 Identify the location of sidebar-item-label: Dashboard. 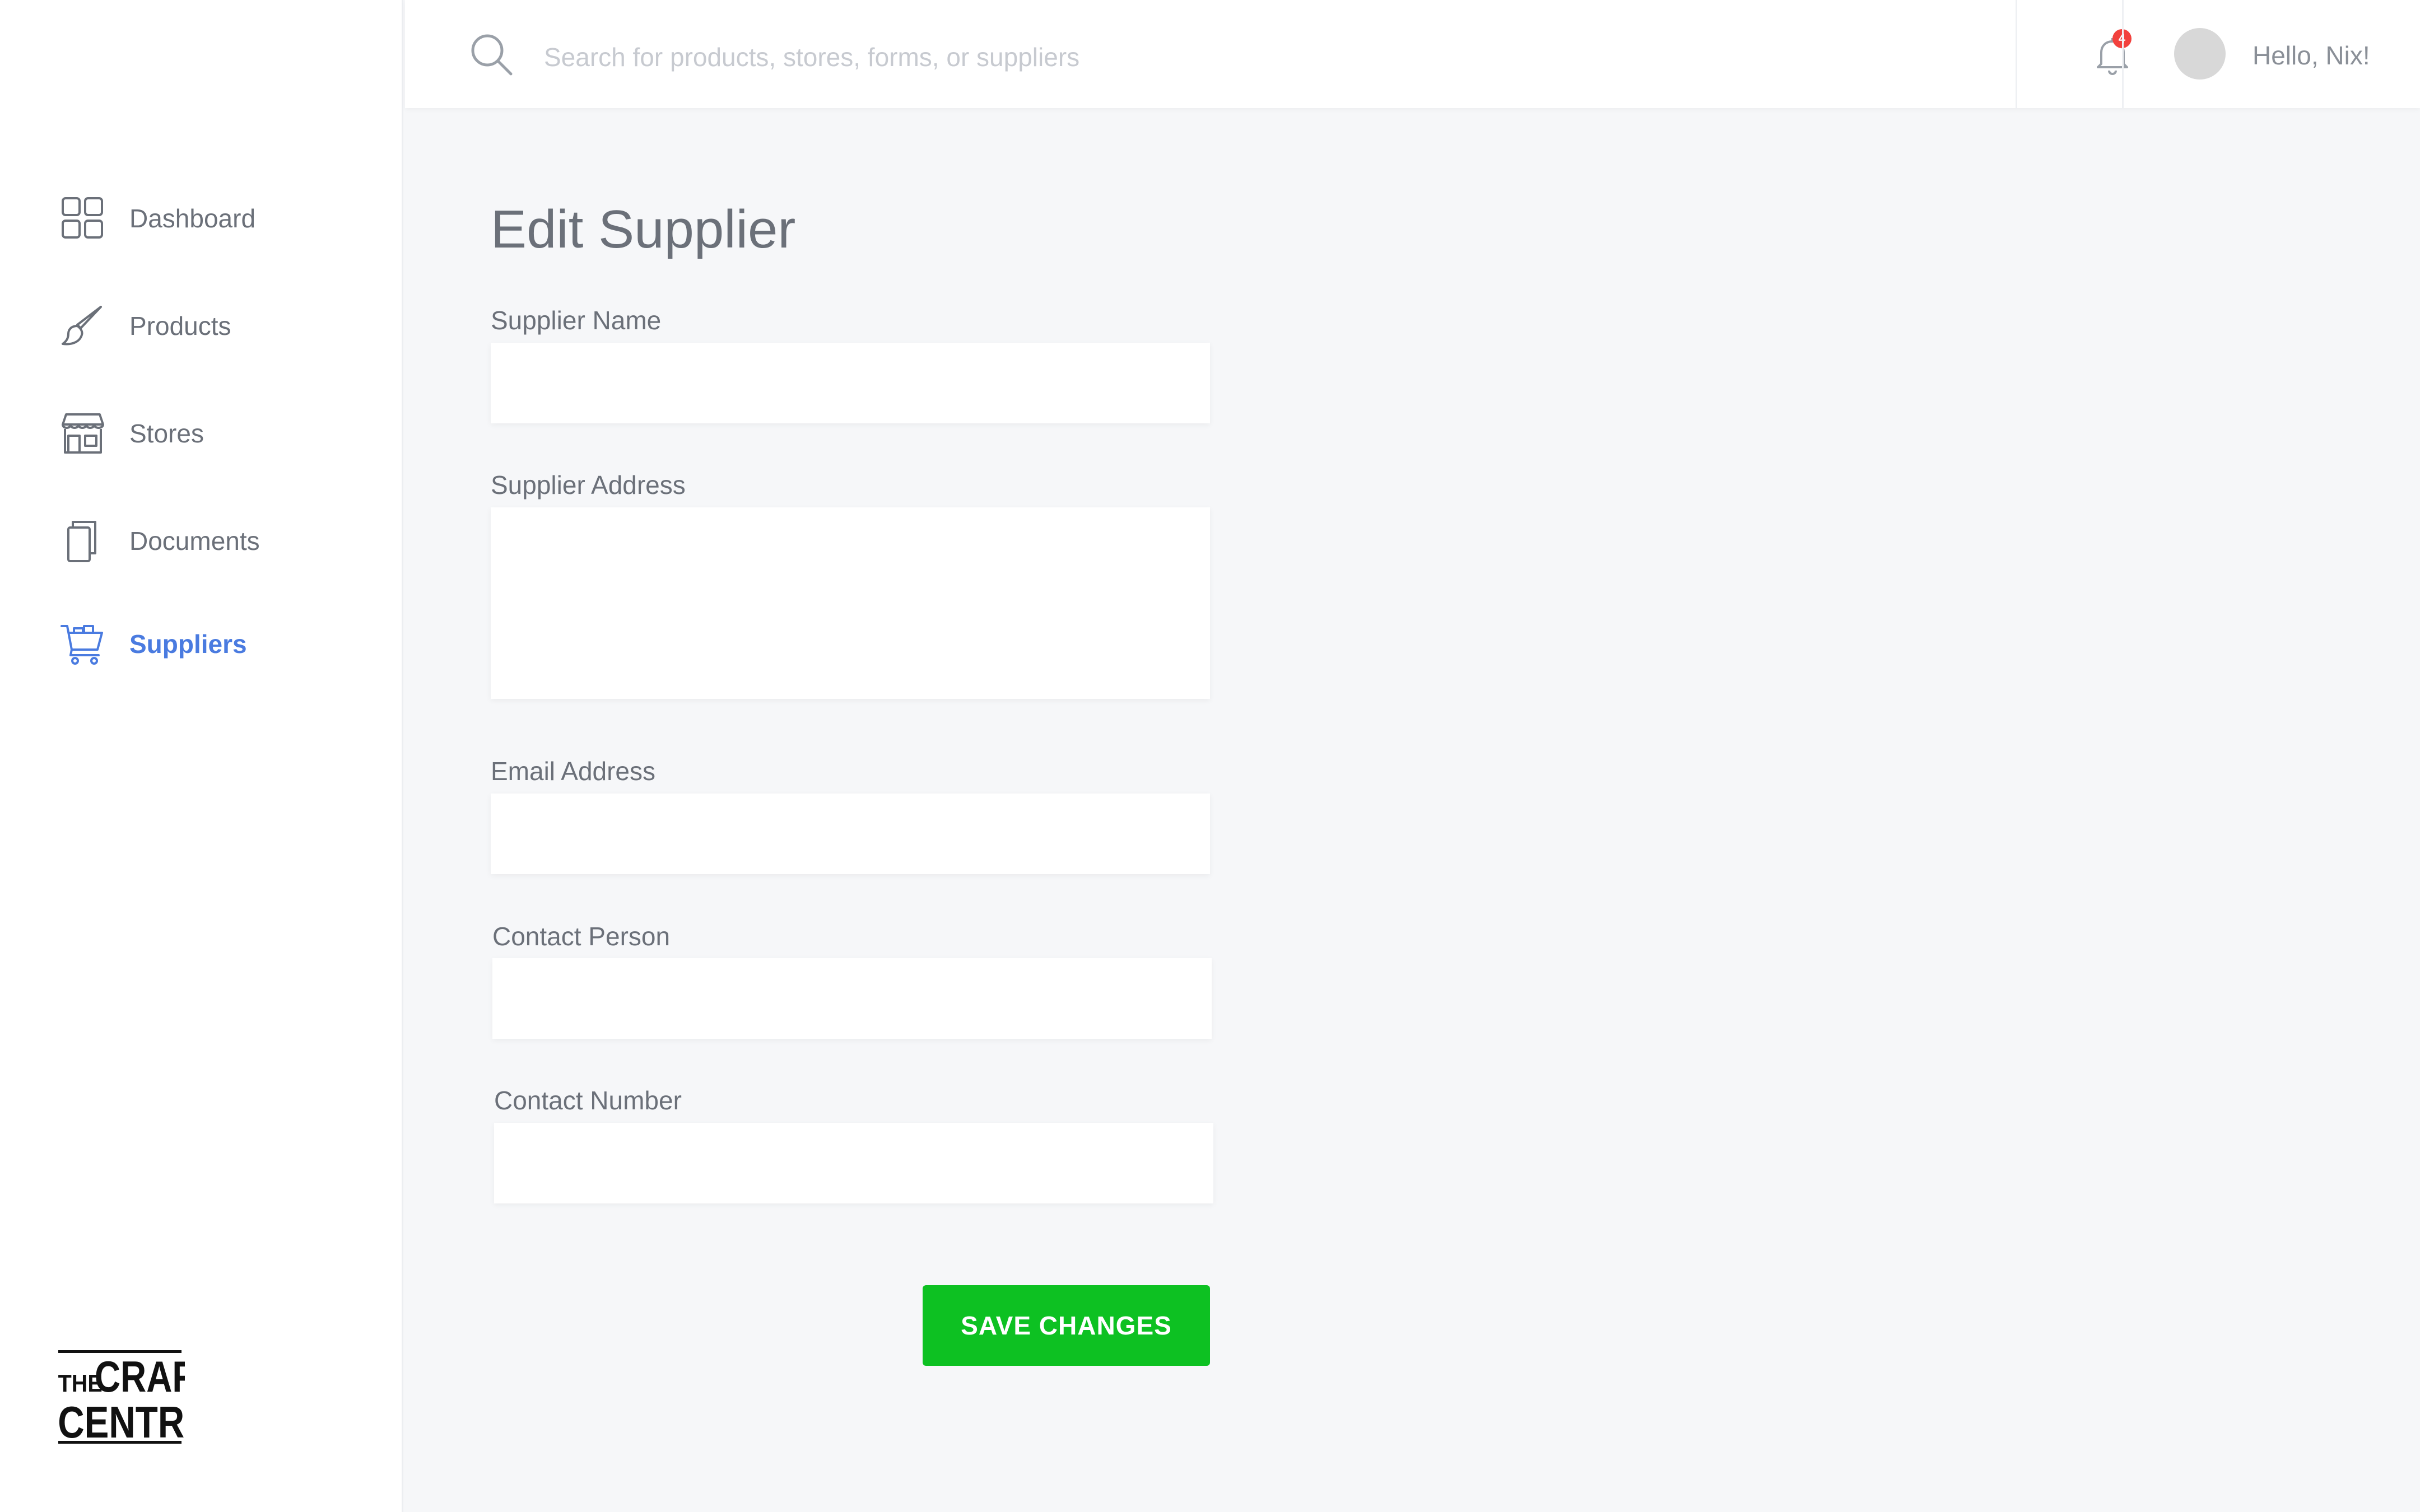
(192, 219).